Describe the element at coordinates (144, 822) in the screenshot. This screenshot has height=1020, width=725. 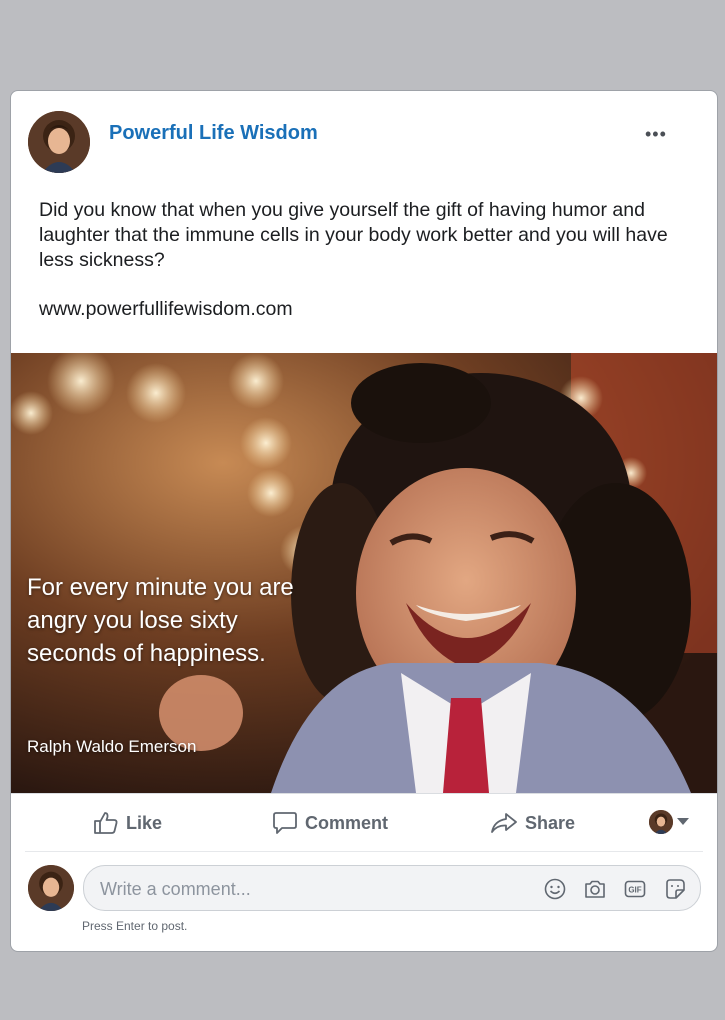
I see `like-label: Like` at that location.